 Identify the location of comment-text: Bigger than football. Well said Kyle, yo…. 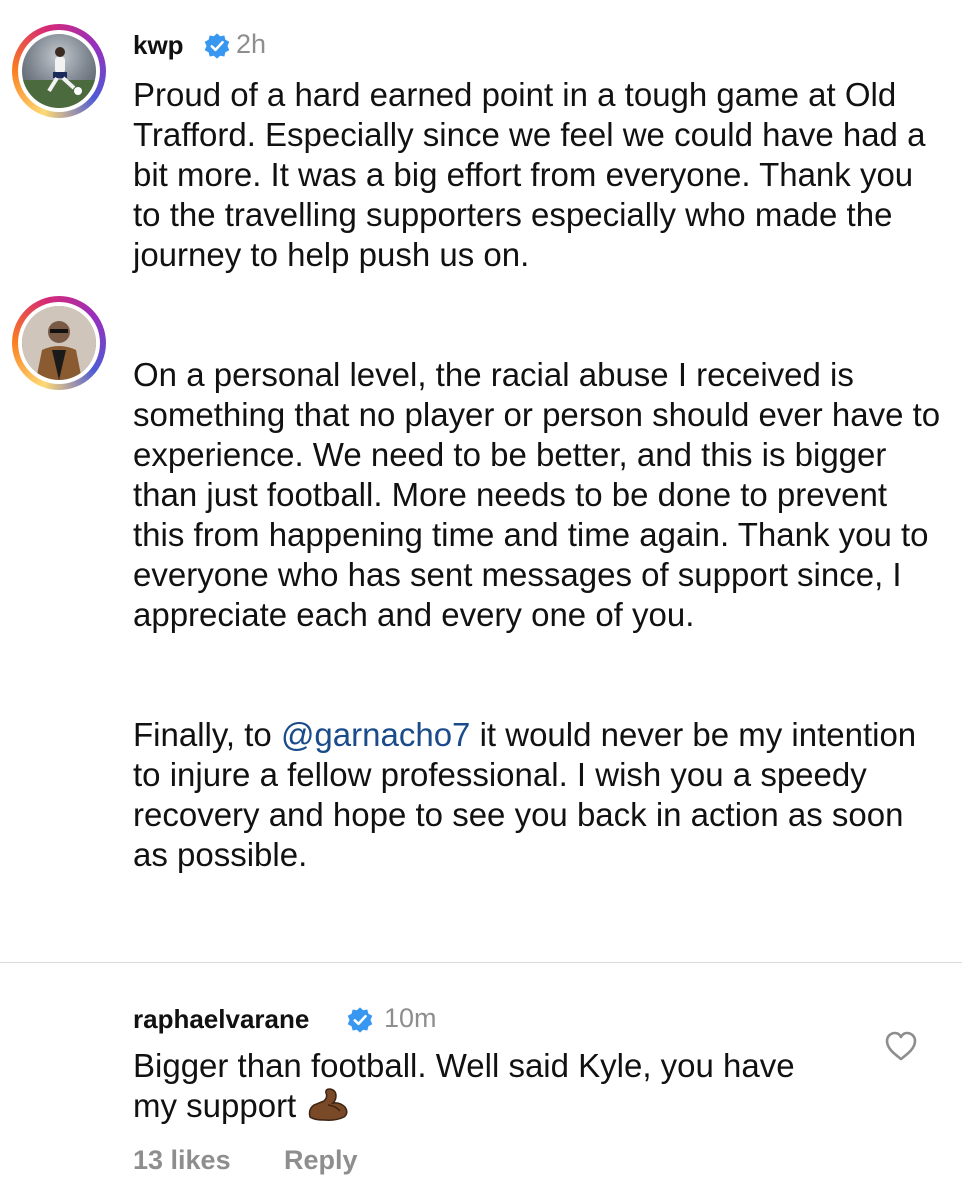
(464, 1085).